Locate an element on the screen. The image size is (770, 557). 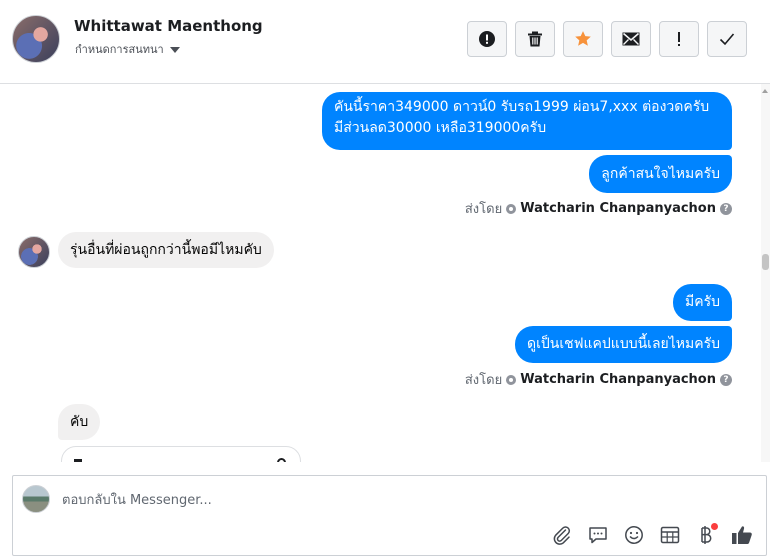
report-spam-button is located at coordinates (487, 39).